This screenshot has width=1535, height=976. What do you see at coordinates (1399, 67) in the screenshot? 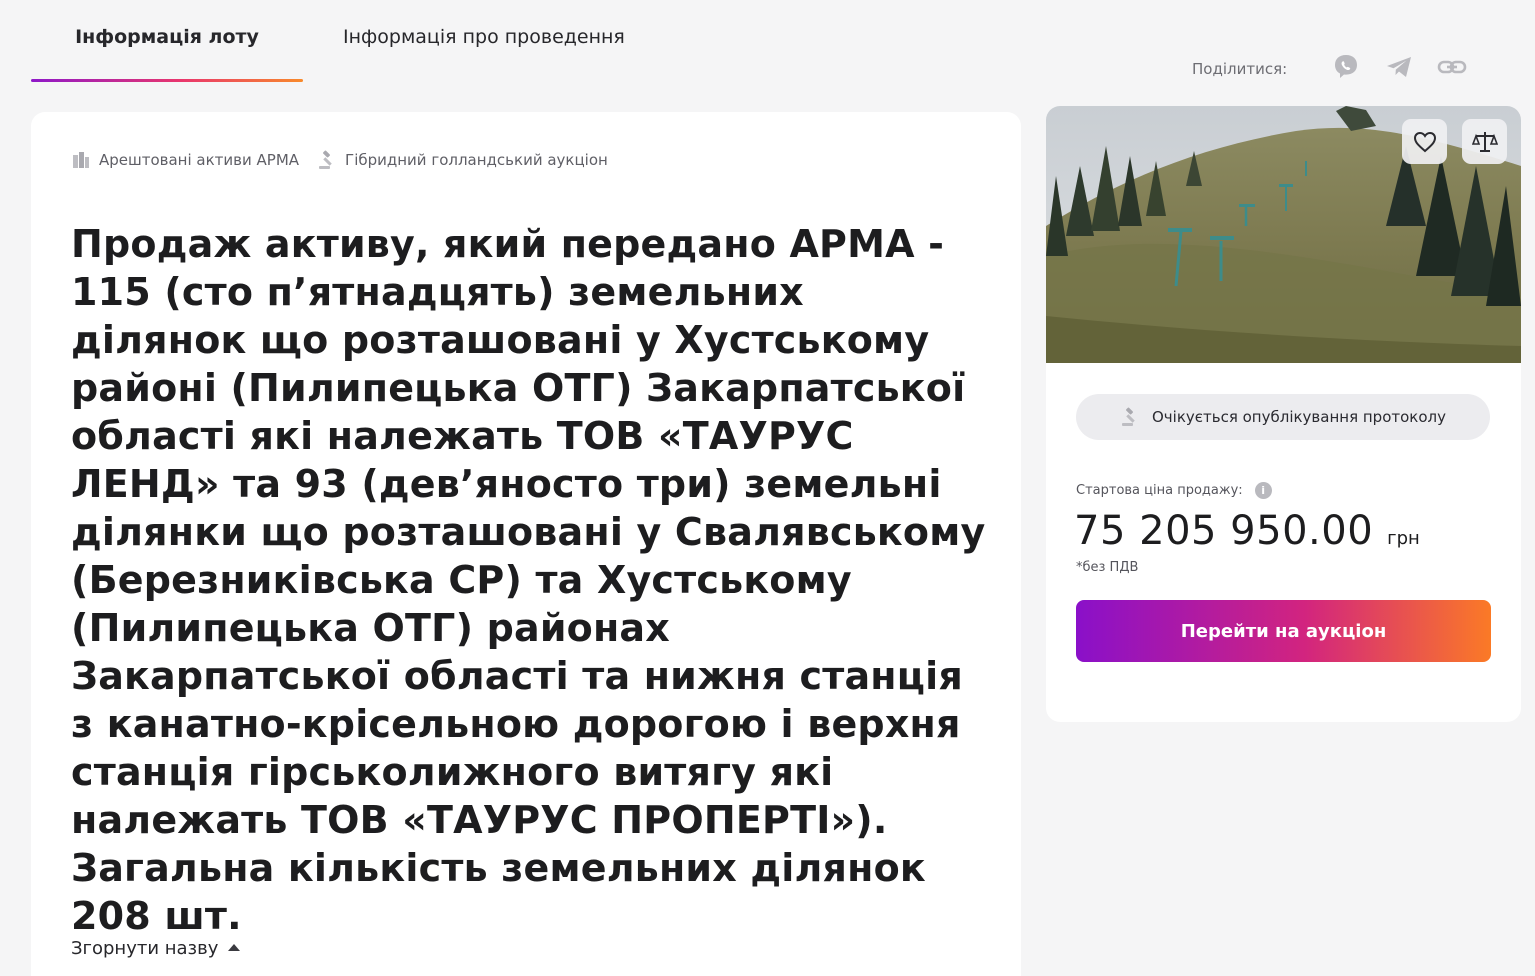
I see `telegram-icon` at bounding box center [1399, 67].